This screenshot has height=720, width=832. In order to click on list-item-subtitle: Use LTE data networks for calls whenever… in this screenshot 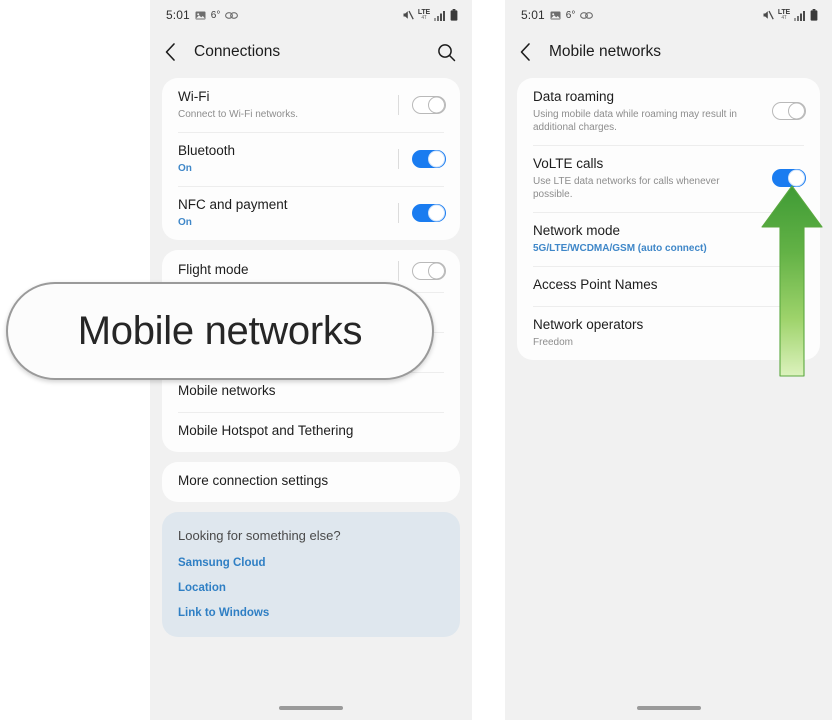, I will do `click(626, 187)`.